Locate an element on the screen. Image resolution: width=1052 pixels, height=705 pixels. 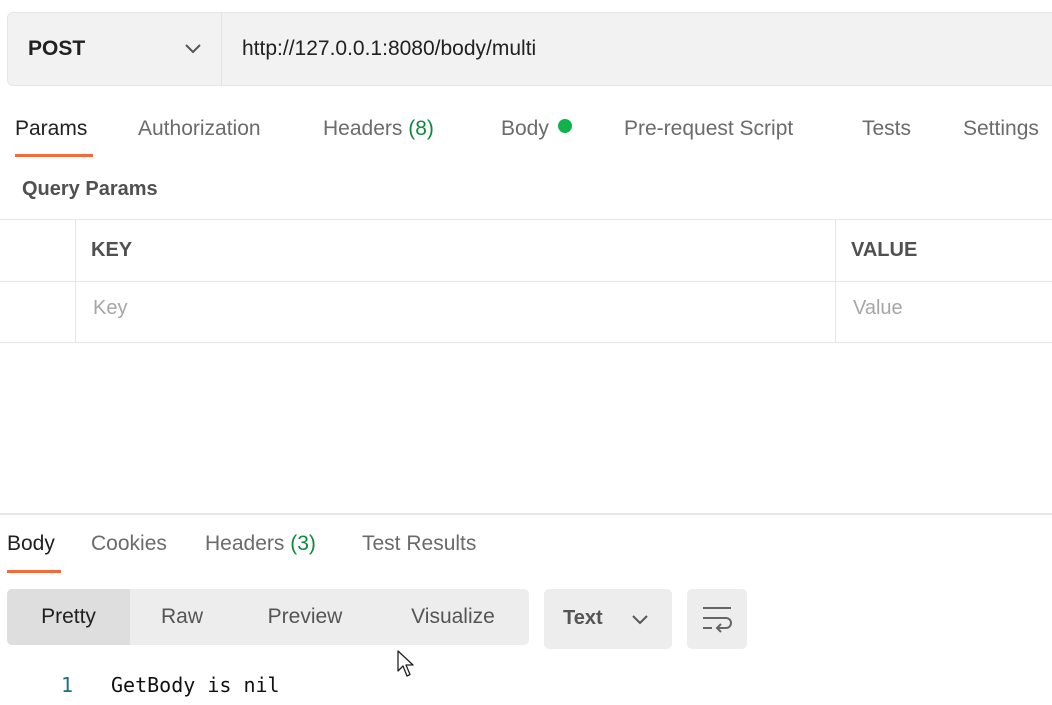
wrap-lines-button is located at coordinates (717, 619).